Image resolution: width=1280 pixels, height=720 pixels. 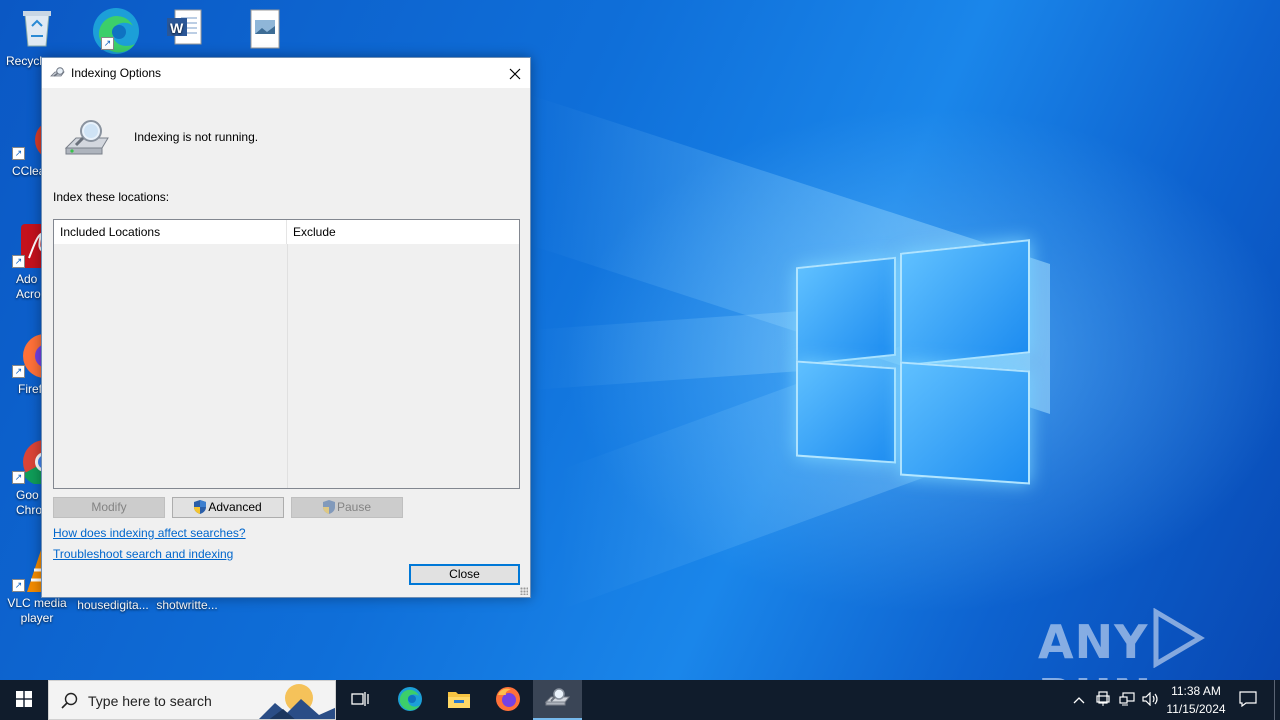 I want to click on dialog-title: Indexing Options, so click(x=116, y=73).